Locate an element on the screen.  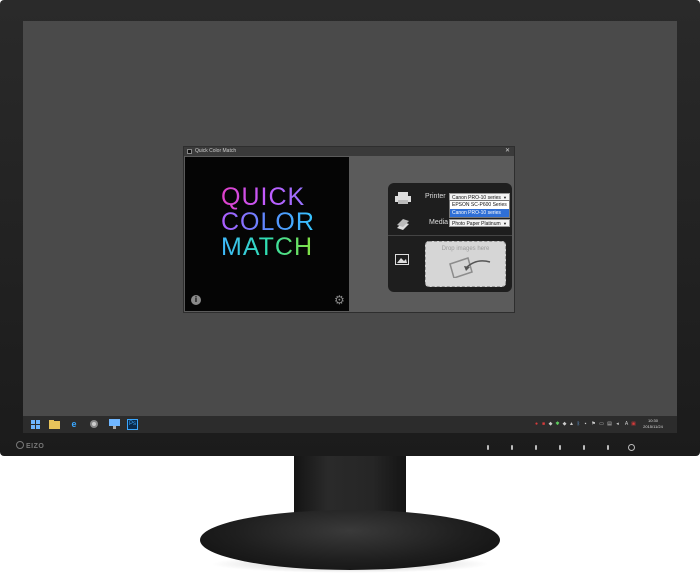
clock-date: 2015/11/24 is located at coordinates (653, 426).